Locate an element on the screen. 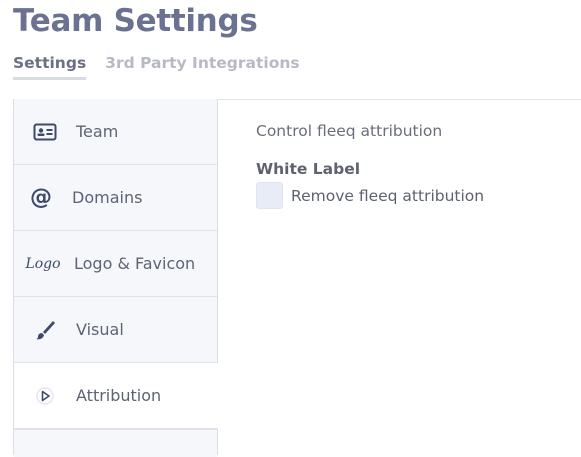  sidebar-item-label: Team is located at coordinates (97, 131).